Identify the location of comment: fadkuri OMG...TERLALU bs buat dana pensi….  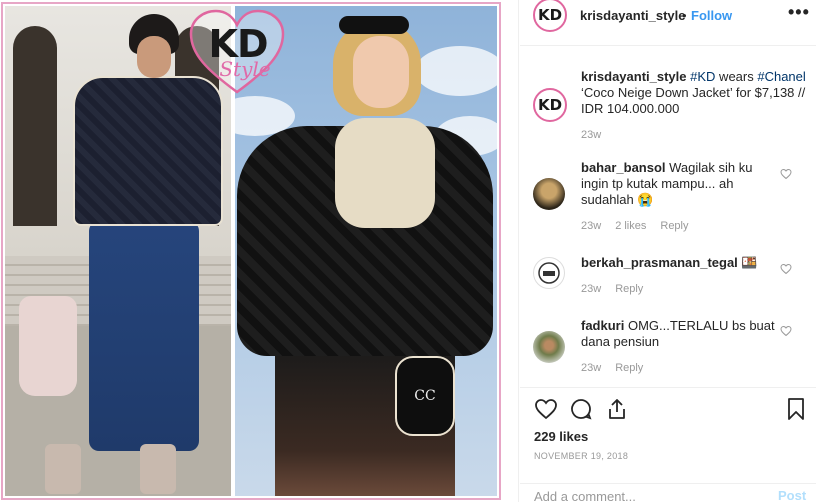
(681, 334).